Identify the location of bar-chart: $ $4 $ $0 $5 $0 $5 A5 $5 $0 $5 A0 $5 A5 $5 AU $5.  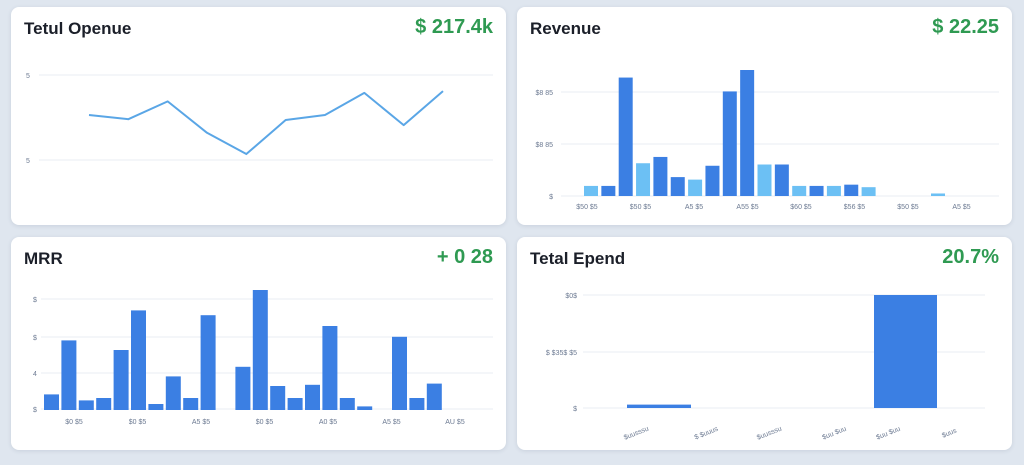
(263, 358).